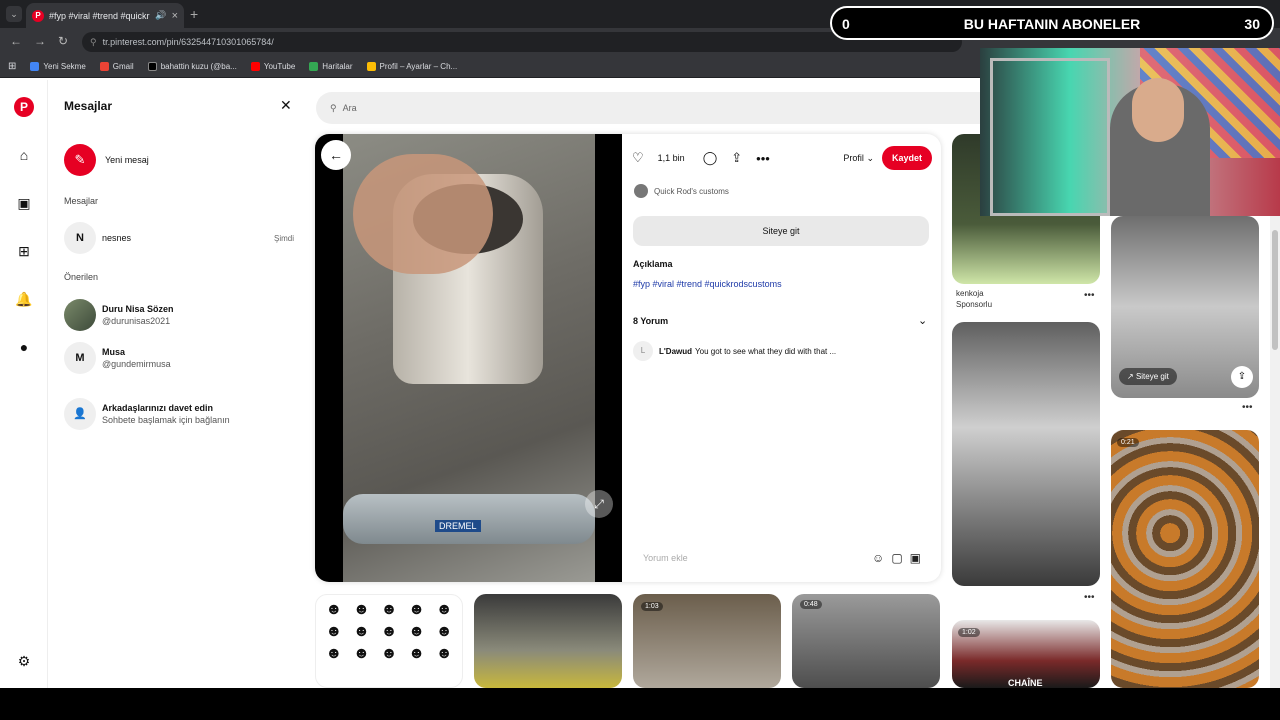  What do you see at coordinates (599, 504) in the screenshot?
I see `expand-icon: ⤢` at bounding box center [599, 504].